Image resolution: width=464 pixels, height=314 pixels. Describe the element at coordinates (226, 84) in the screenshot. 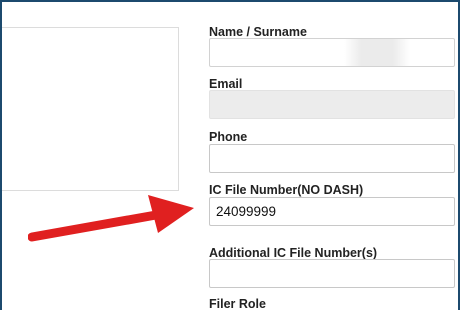

I see `email-label: Email` at that location.